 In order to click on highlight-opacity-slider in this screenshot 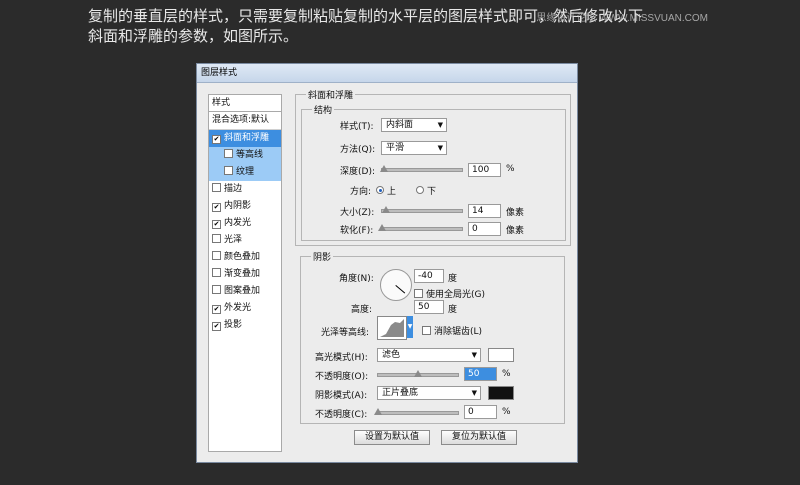, I will do `click(418, 373)`.